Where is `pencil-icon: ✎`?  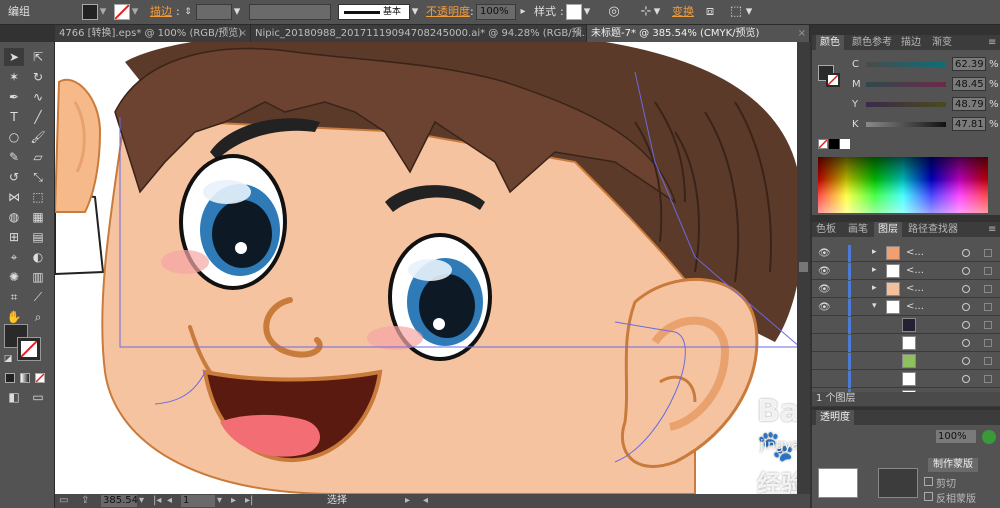 pencil-icon: ✎ is located at coordinates (14, 157).